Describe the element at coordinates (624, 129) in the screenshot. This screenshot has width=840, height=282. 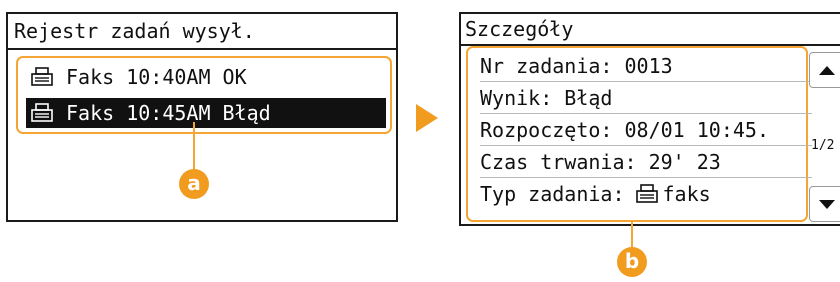
I see `detail-text: Rozpoczęto: 08/01 10:45.` at that location.